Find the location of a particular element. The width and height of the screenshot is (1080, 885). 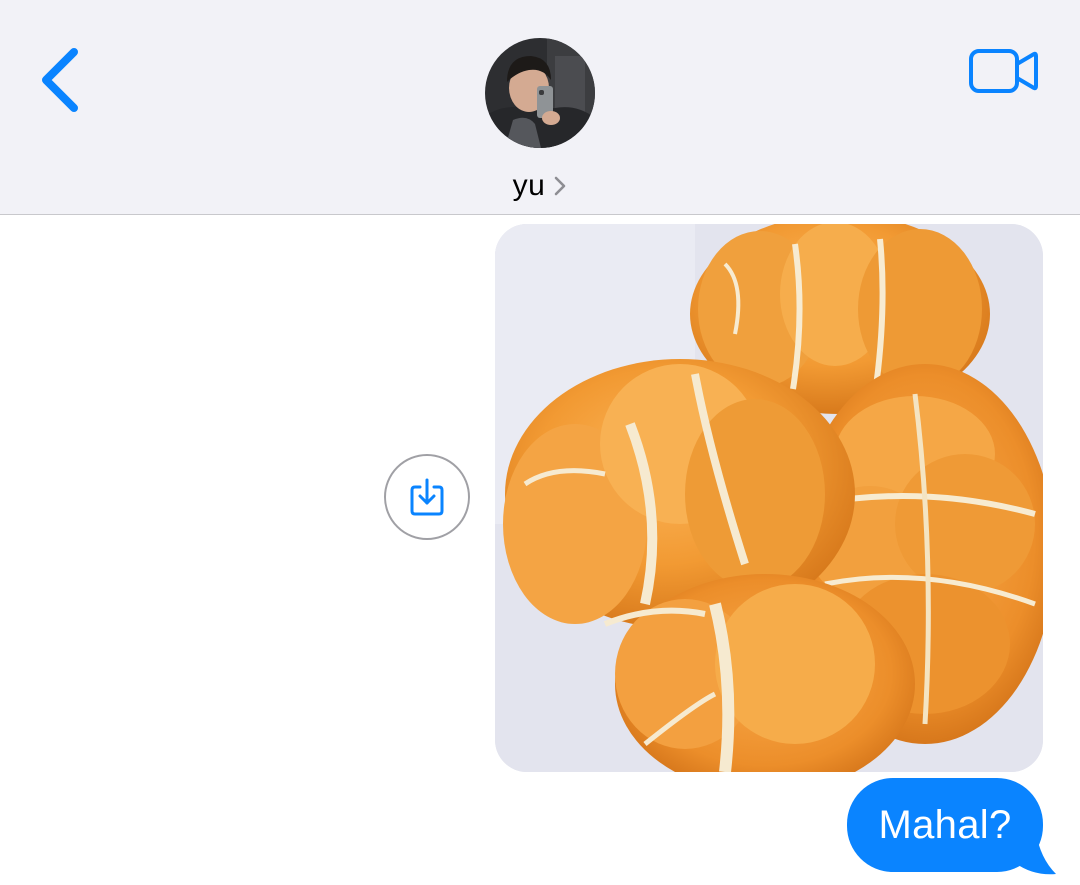

bubble-tail is located at coordinates (1035, 853).